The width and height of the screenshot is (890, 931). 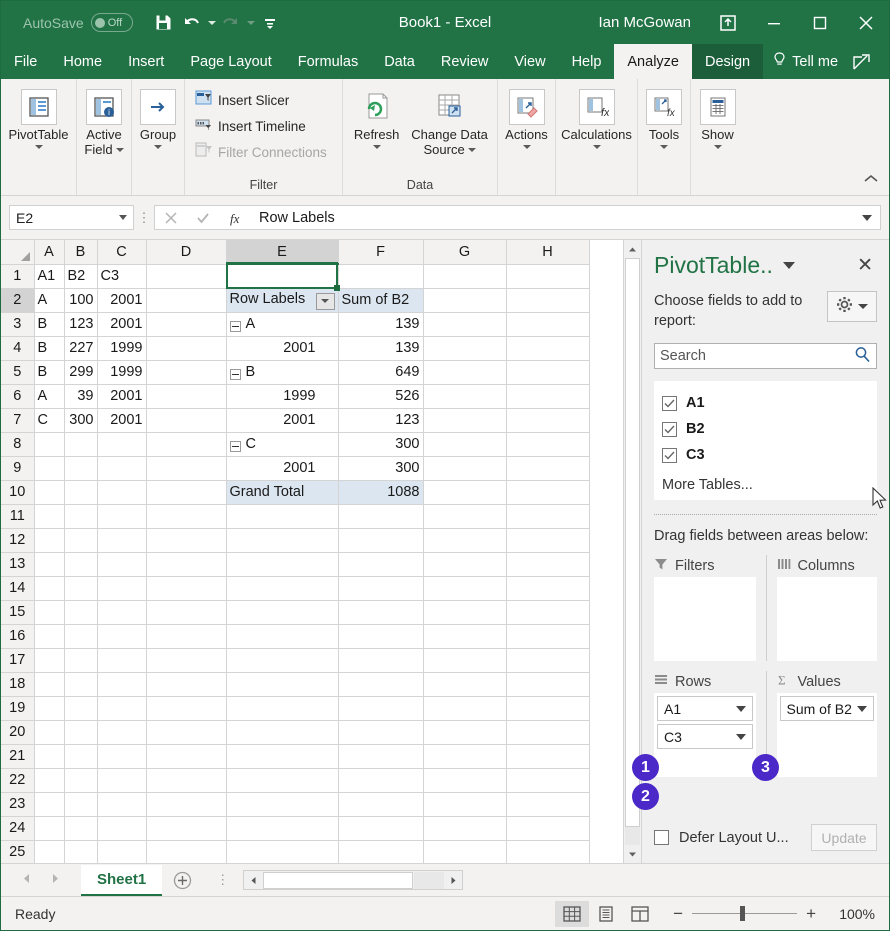 I want to click on cell-g5, so click(x=465, y=372).